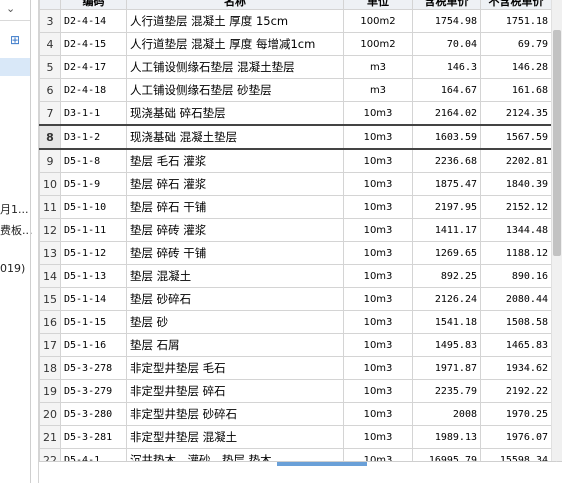 This screenshot has width=562, height=484. I want to click on row-number: 10, so click(50, 184).